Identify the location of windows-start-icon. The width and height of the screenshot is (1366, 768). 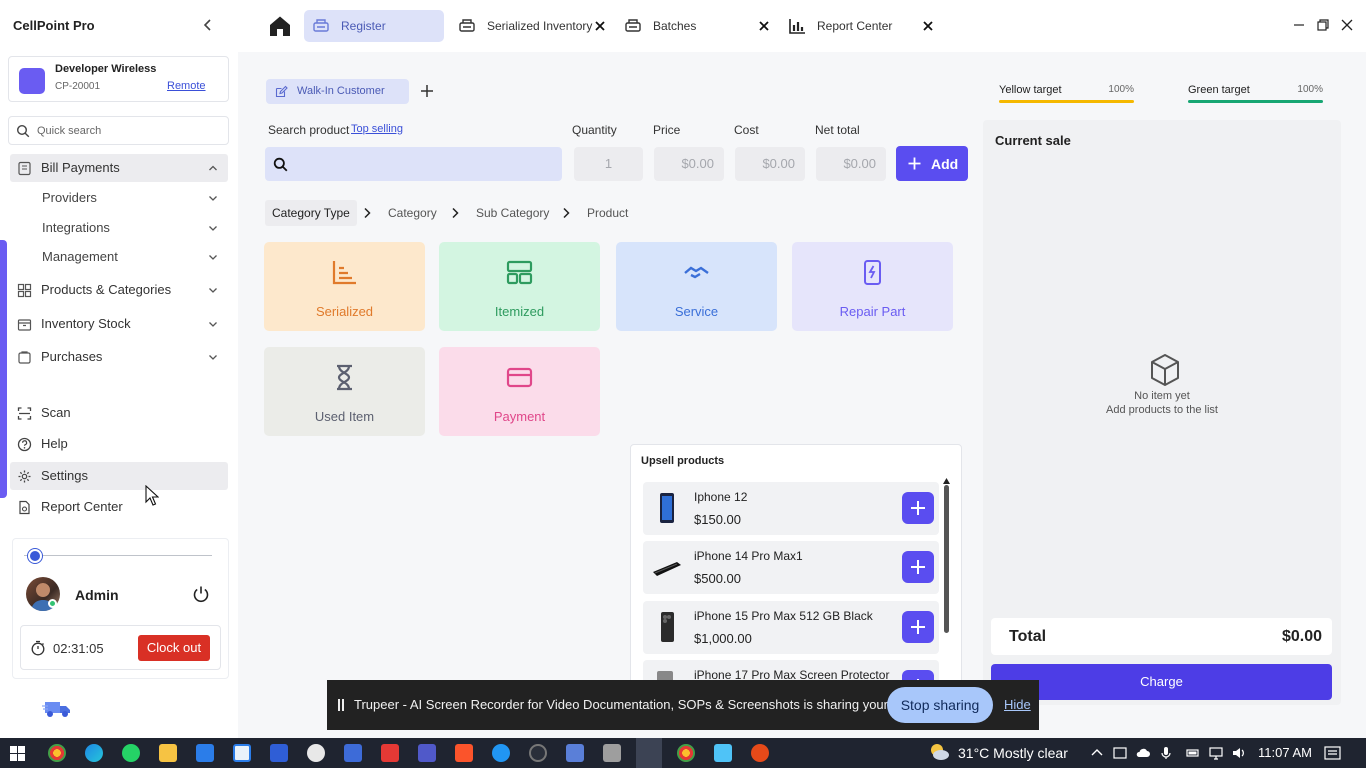
(17, 753).